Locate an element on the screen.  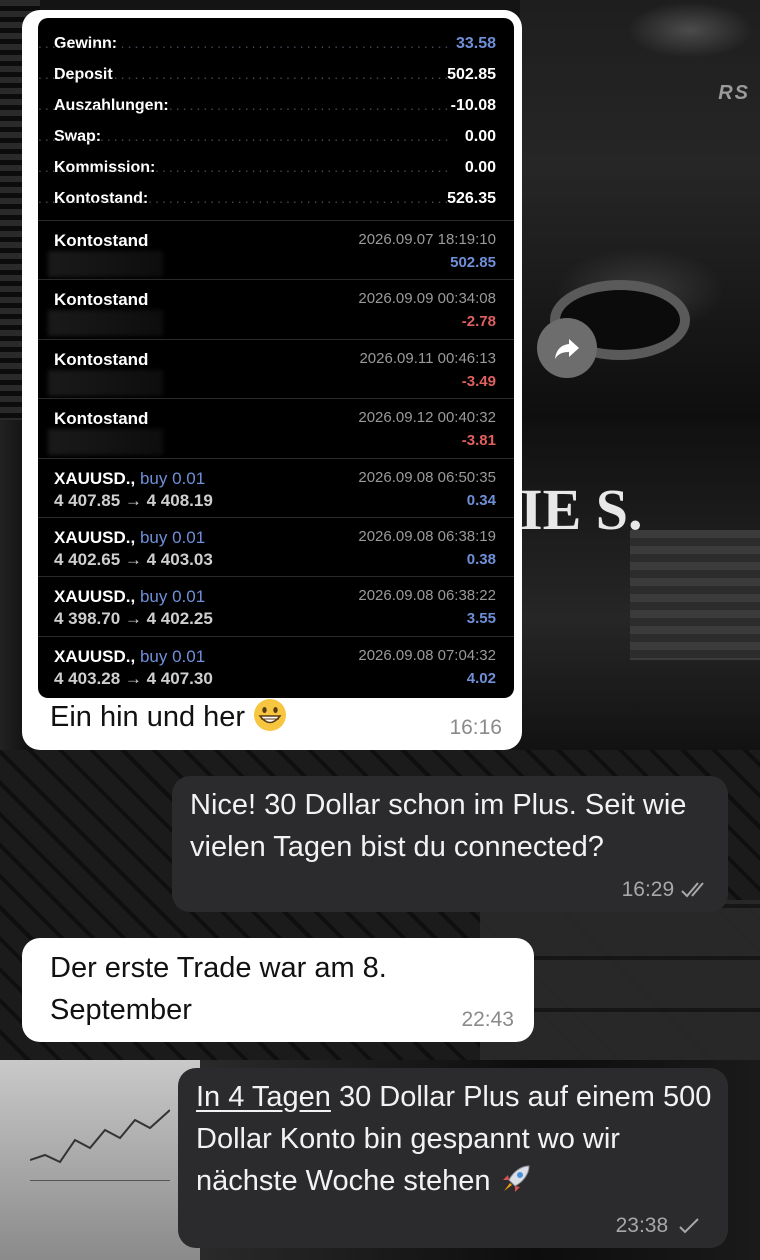
summary-value: 502.85 is located at coordinates (471, 74).